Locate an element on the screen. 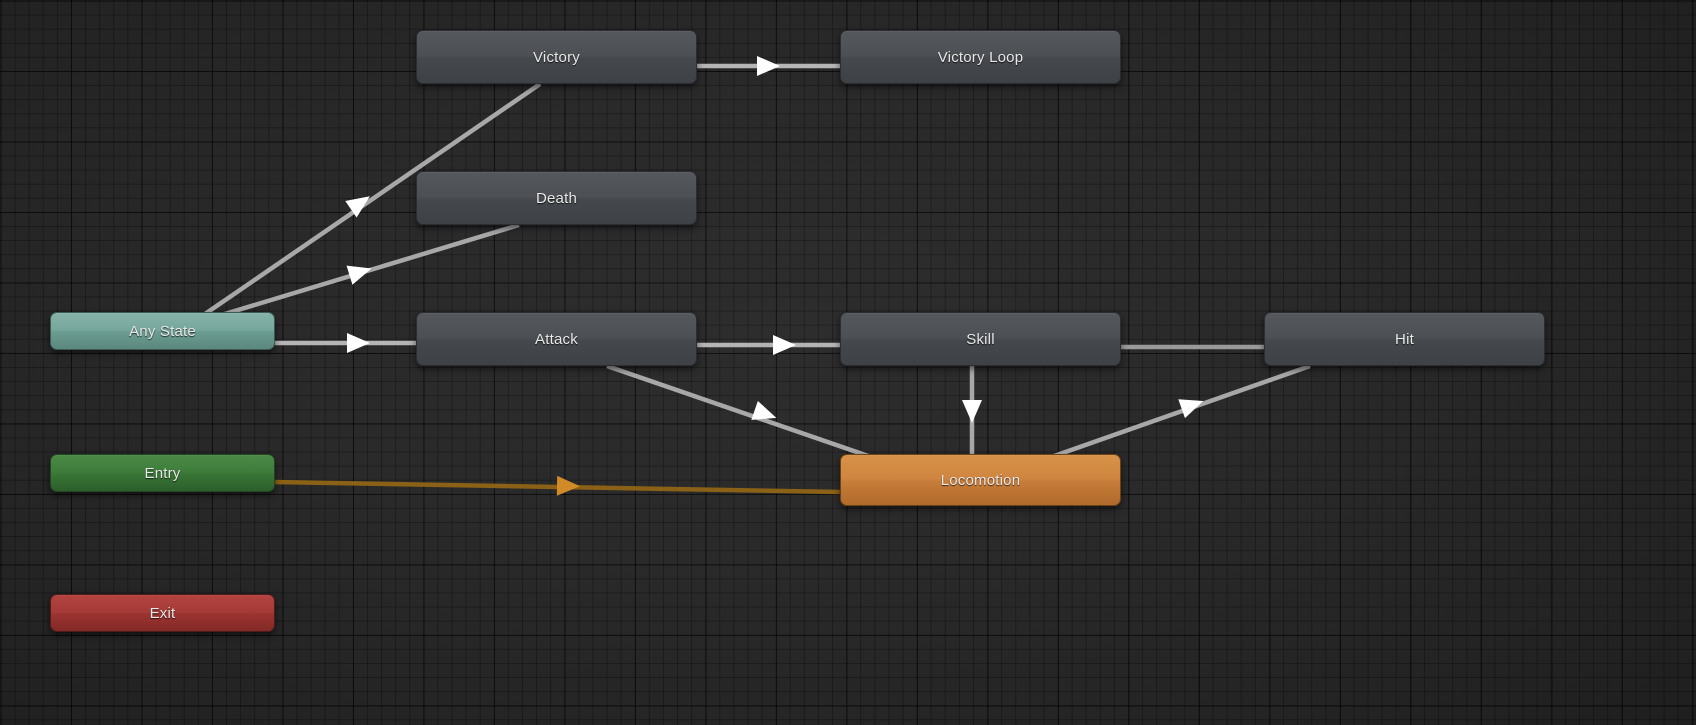 This screenshot has height=725, width=1696. state-node-label: Attack is located at coordinates (556, 339).